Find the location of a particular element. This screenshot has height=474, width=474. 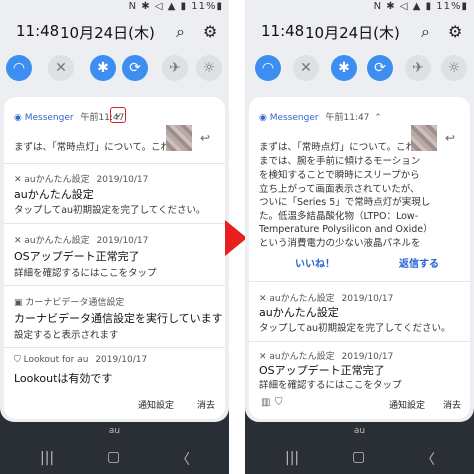

message-line: を検知することで瞬時にスリープから is located at coordinates (339, 175).